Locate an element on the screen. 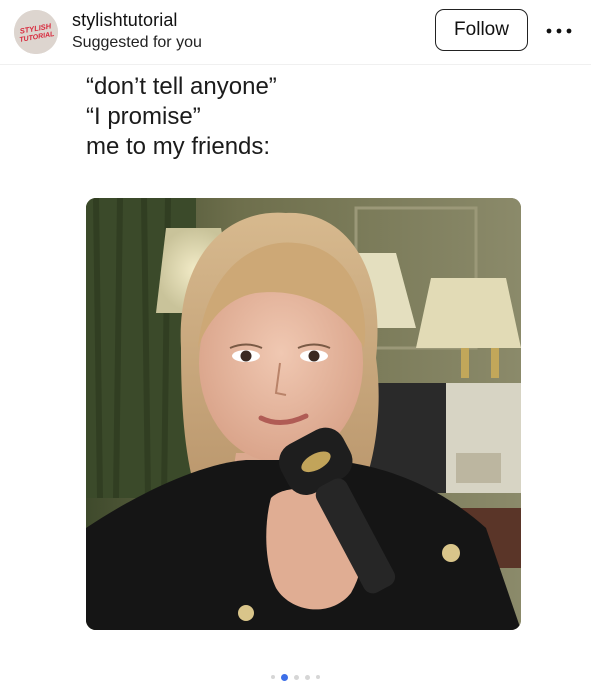  caption-line: me to my friends: is located at coordinates (178, 146).